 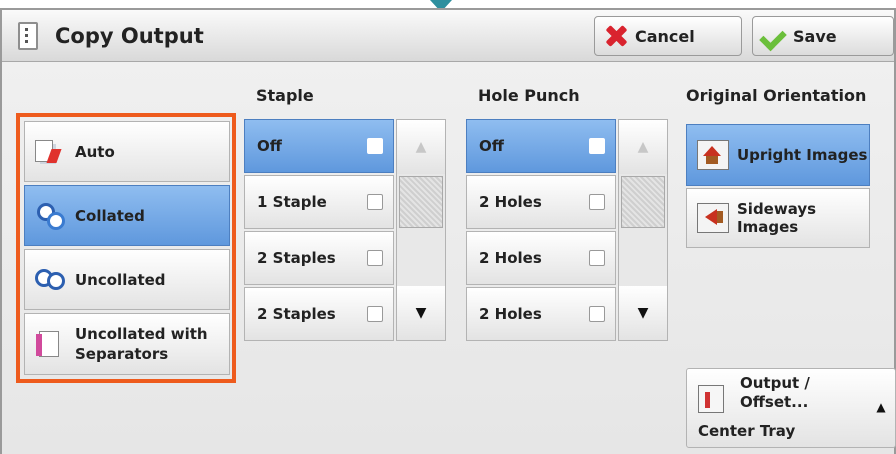 What do you see at coordinates (643, 313) in the screenshot?
I see `punch-scroll-down-button: ▼` at bounding box center [643, 313].